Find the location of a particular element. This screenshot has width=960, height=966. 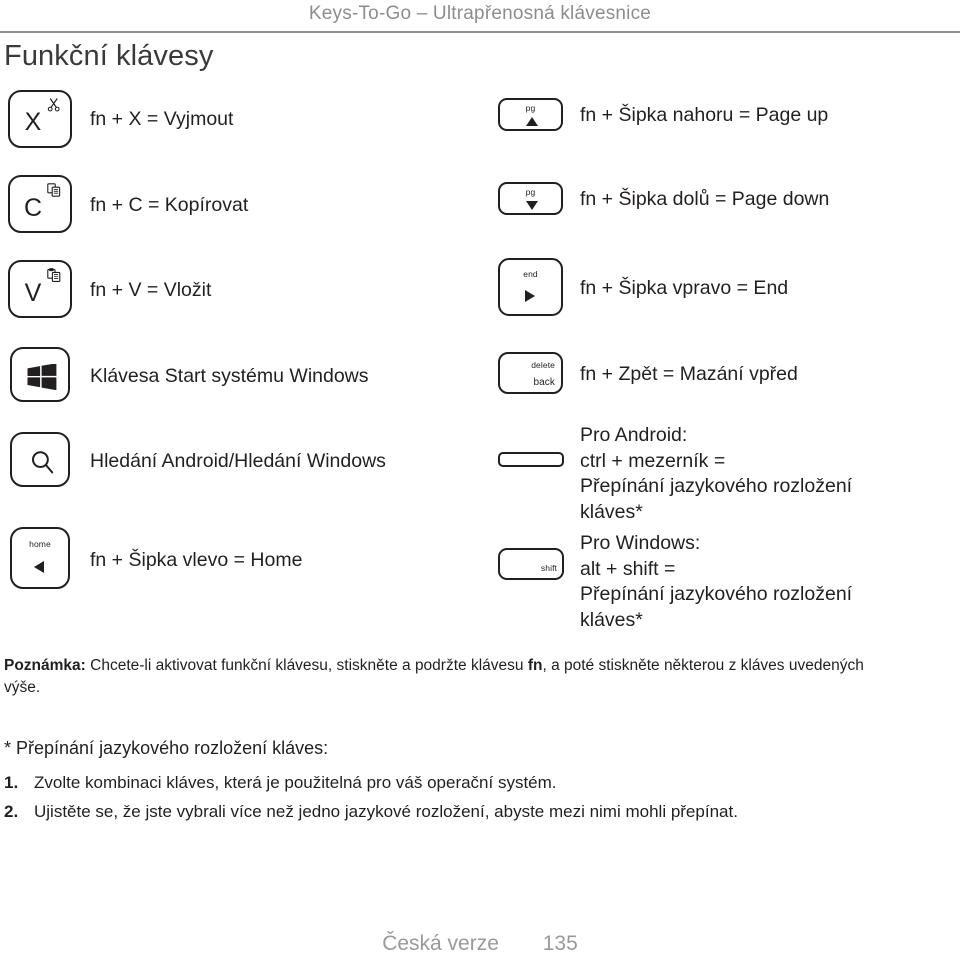

arrow-up-icon is located at coordinates (532, 121).